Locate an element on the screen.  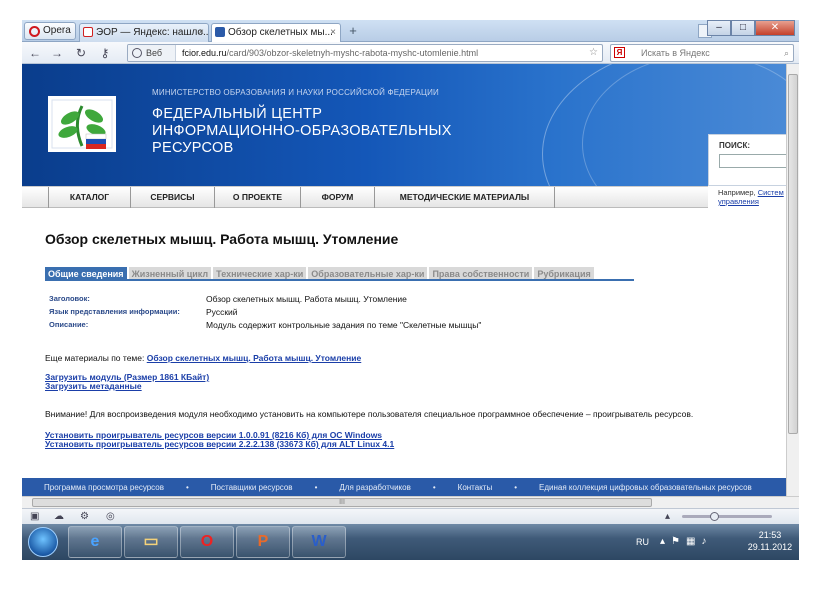
site-title-line1: ФЕДЕРАЛЬНЫЙ ЦЕНТР is located at coordinates (237, 114).